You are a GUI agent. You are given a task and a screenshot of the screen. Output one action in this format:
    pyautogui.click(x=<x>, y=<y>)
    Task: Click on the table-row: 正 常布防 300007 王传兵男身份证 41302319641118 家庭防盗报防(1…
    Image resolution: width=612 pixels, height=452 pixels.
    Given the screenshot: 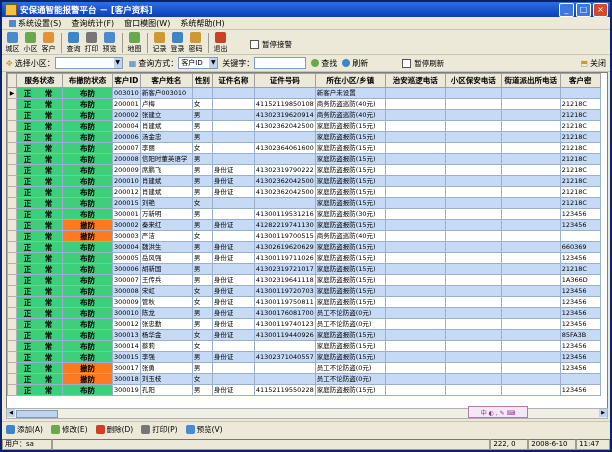 What is the action you would take?
    pyautogui.click(x=304, y=280)
    